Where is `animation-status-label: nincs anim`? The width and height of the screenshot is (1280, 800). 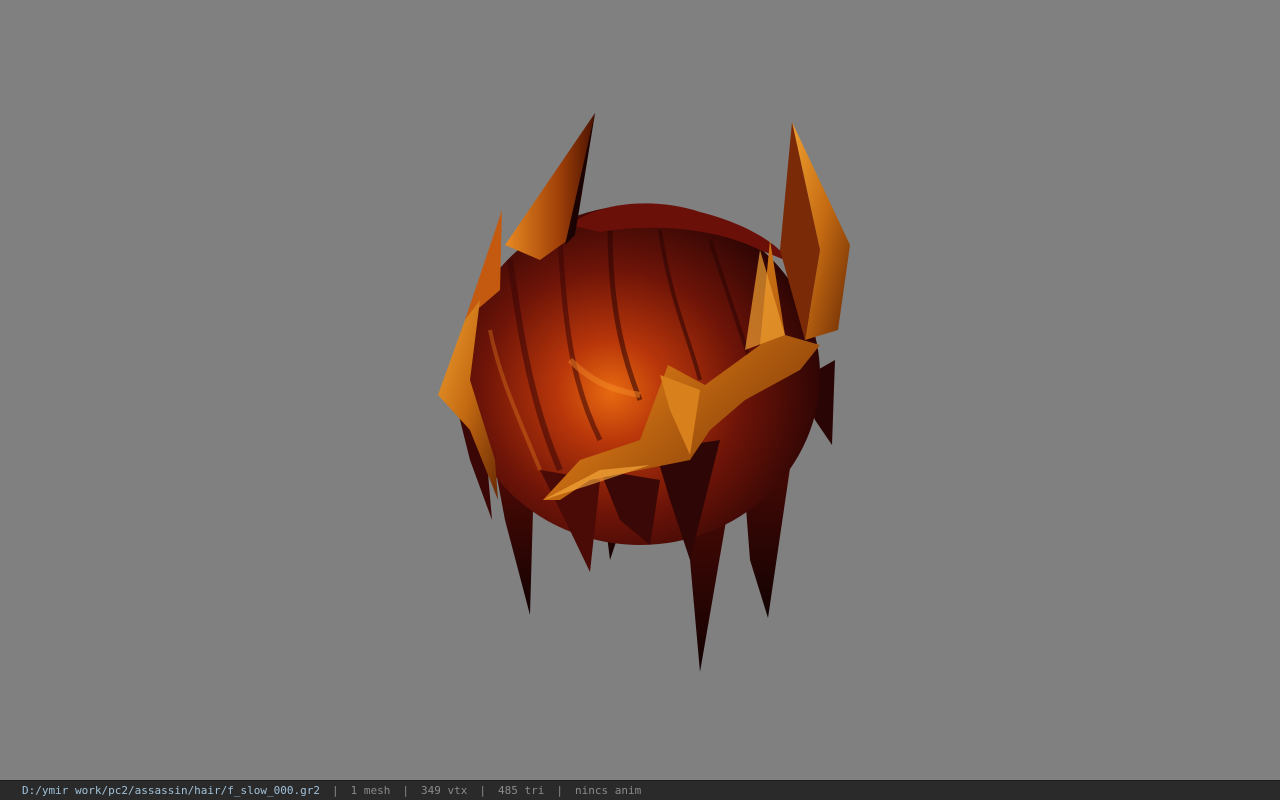 animation-status-label: nincs anim is located at coordinates (608, 790).